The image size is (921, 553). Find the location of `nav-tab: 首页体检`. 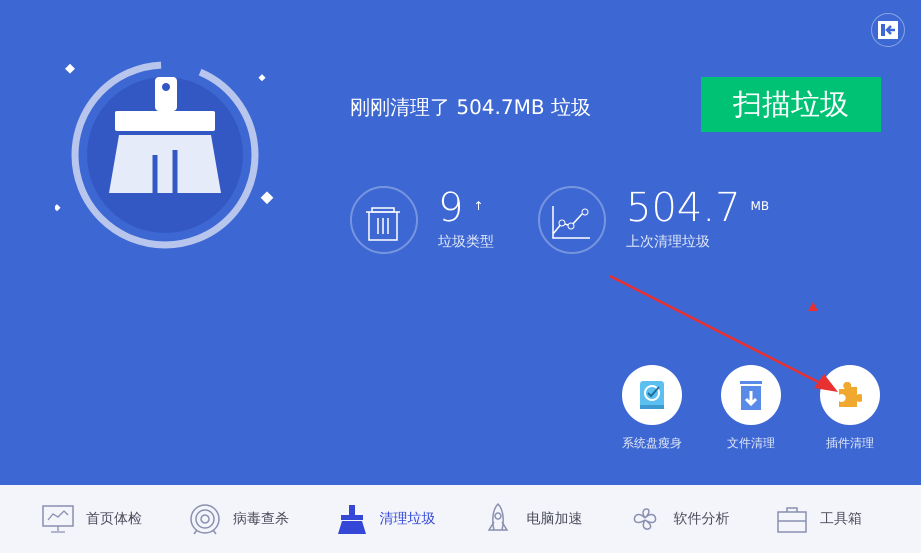

nav-tab: 首页体检 is located at coordinates (113, 519).